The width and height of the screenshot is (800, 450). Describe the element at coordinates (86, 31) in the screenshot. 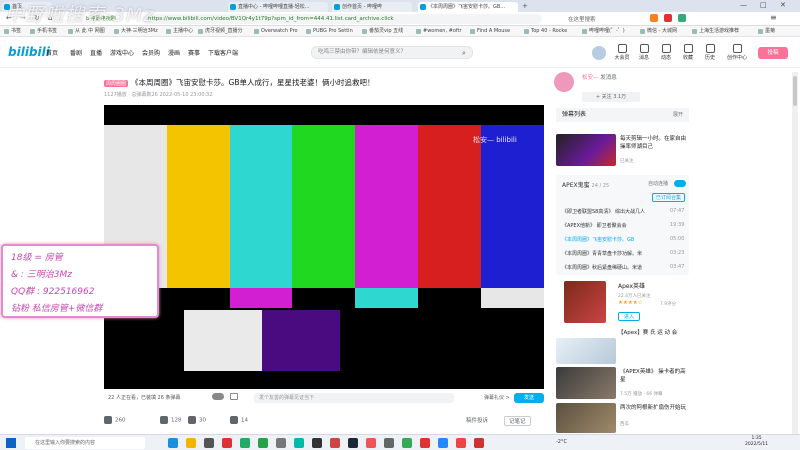

I see `bookmark-item: 从 此 中 网图` at that location.